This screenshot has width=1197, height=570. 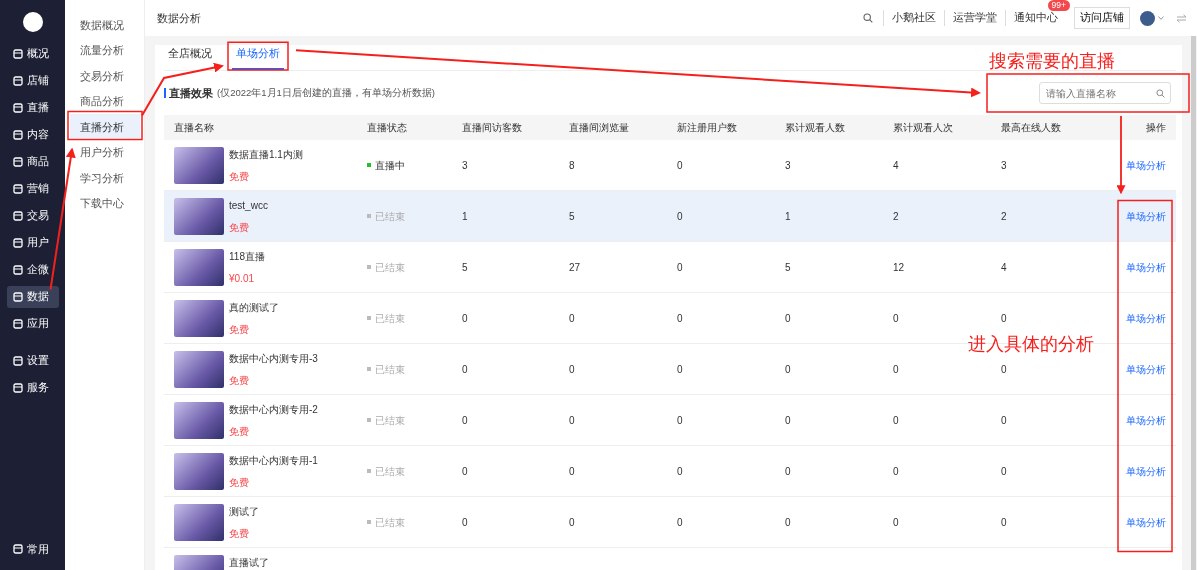 What do you see at coordinates (1058, 6) in the screenshot?
I see `notification-badge: 99+` at bounding box center [1058, 6].